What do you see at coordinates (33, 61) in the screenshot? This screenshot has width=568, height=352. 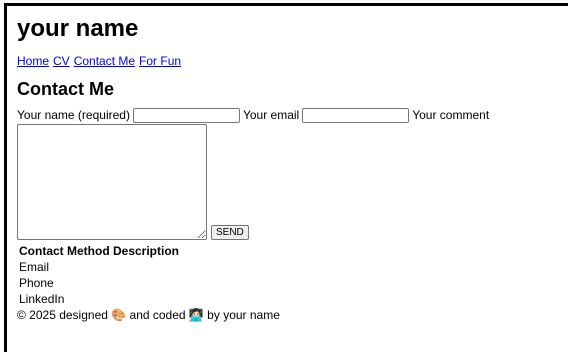 I see `nav-link-home: Home` at bounding box center [33, 61].